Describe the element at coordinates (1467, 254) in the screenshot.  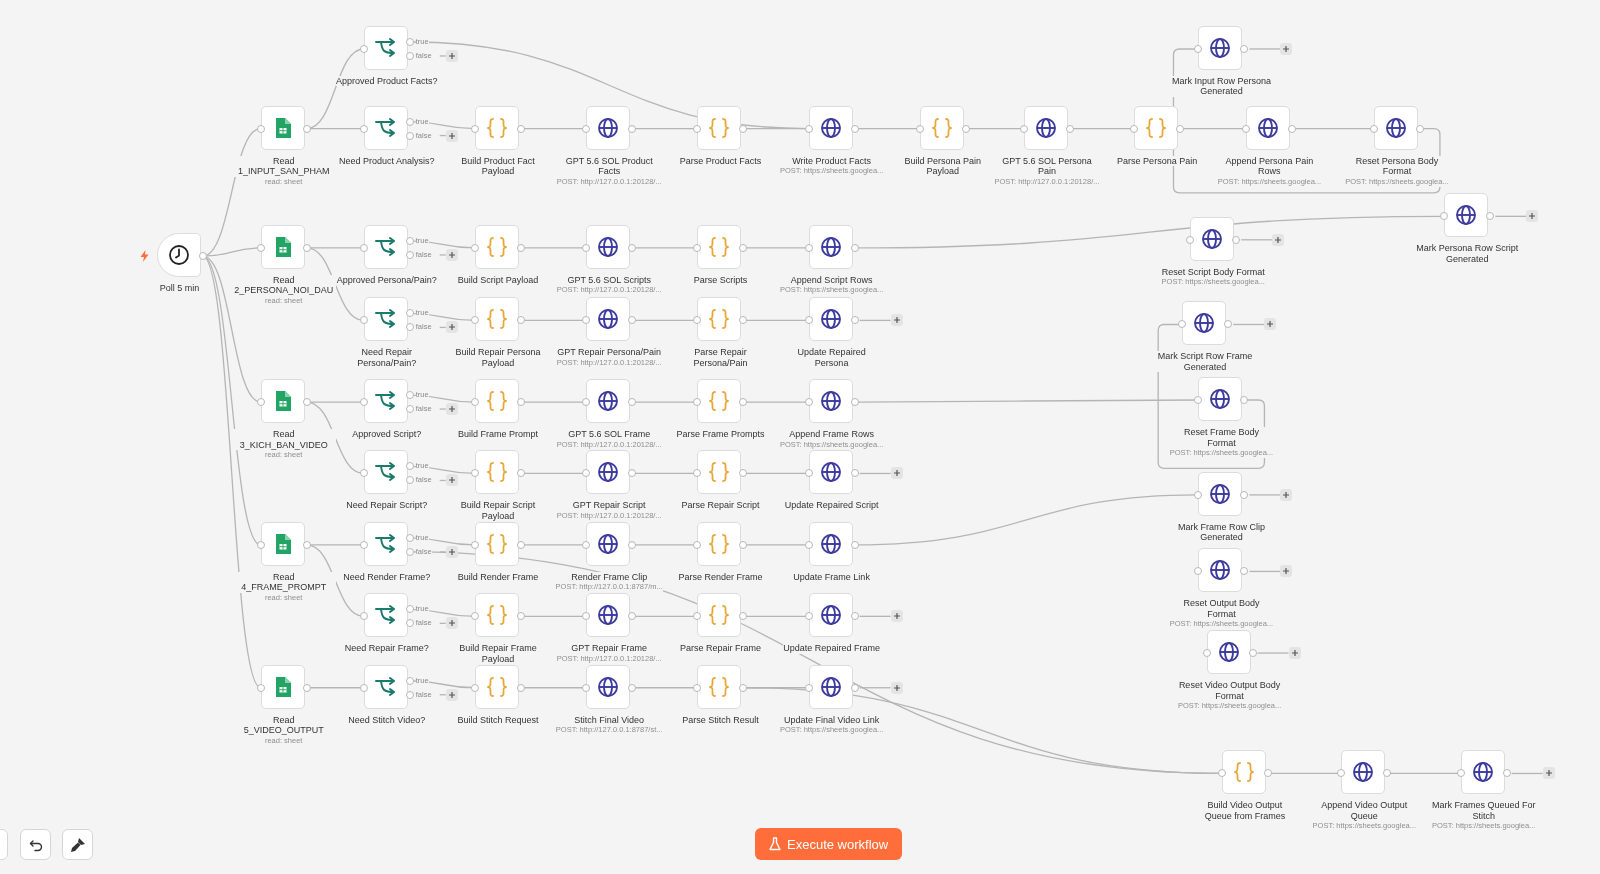
I see `node-label: Mark Persona Row Script Generated` at that location.